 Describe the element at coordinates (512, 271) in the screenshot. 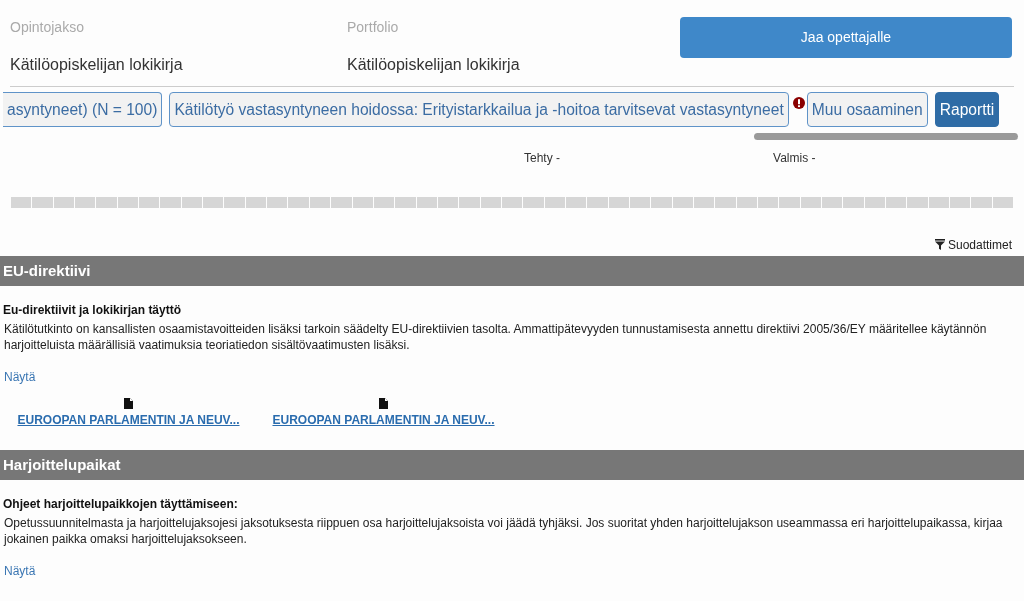

I see `section-header: EU-direktiivi` at that location.